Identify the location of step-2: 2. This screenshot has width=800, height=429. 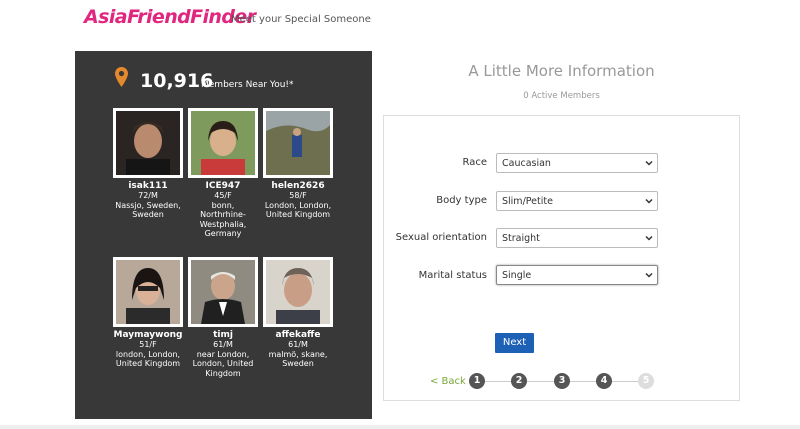
(519, 381).